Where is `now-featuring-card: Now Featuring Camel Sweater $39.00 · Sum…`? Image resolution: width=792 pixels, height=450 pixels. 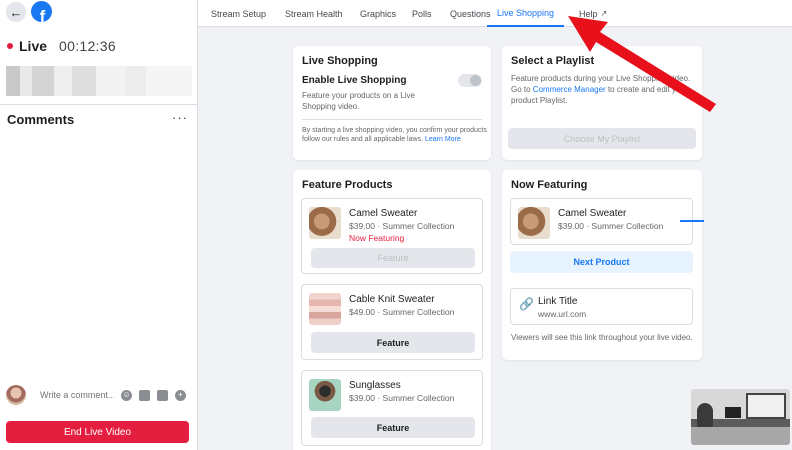 now-featuring-card: Now Featuring Camel Sweater $39.00 · Sum… is located at coordinates (603, 265).